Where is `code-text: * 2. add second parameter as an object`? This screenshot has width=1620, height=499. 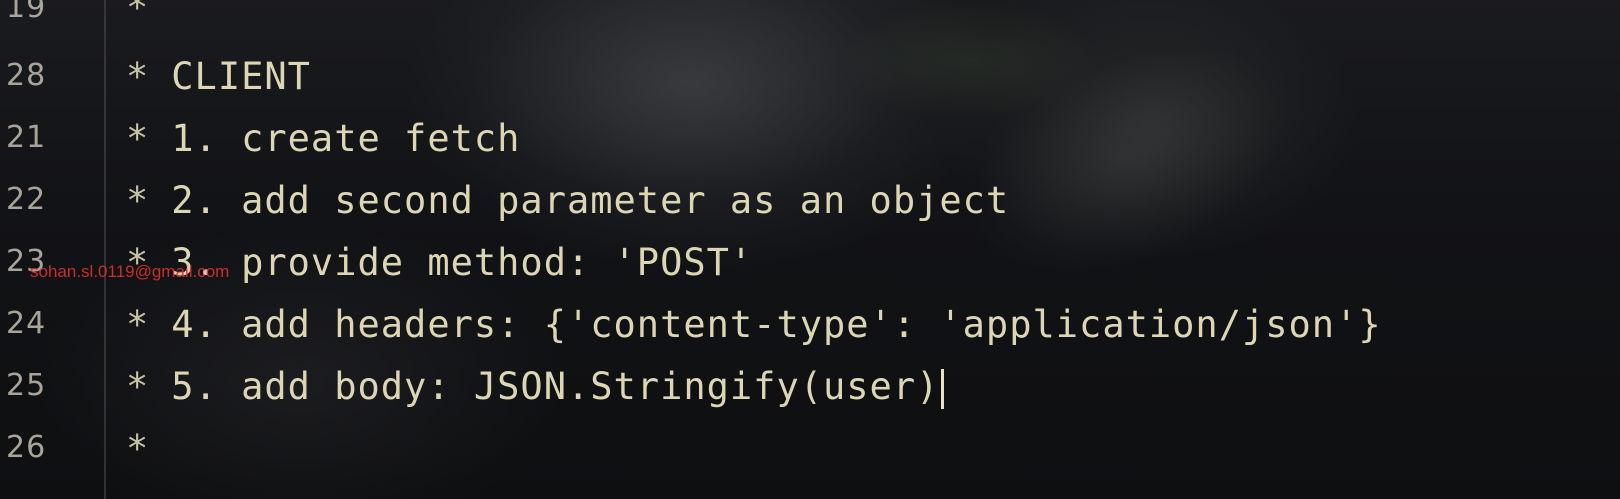
code-text: * 2. add second parameter as an object is located at coordinates (568, 200).